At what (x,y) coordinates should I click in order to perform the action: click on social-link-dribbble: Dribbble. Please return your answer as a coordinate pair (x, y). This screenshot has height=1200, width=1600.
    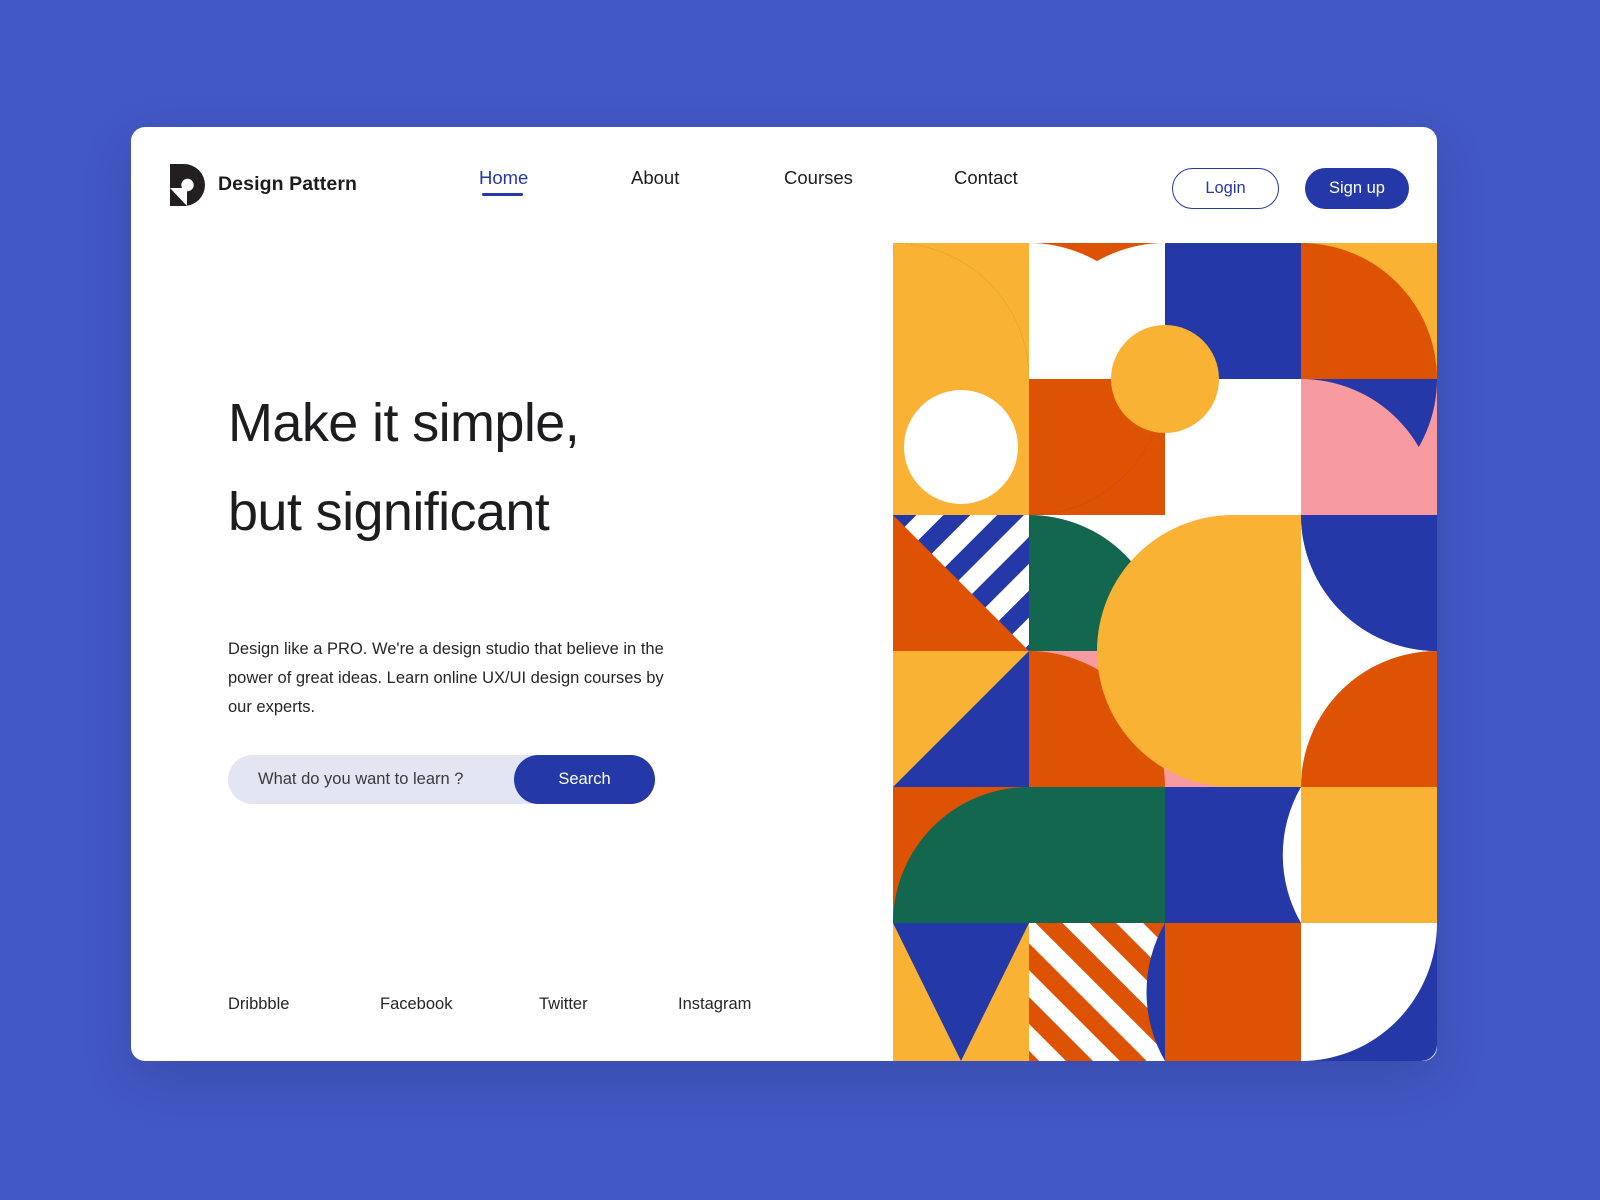
    Looking at the image, I should click on (258, 1004).